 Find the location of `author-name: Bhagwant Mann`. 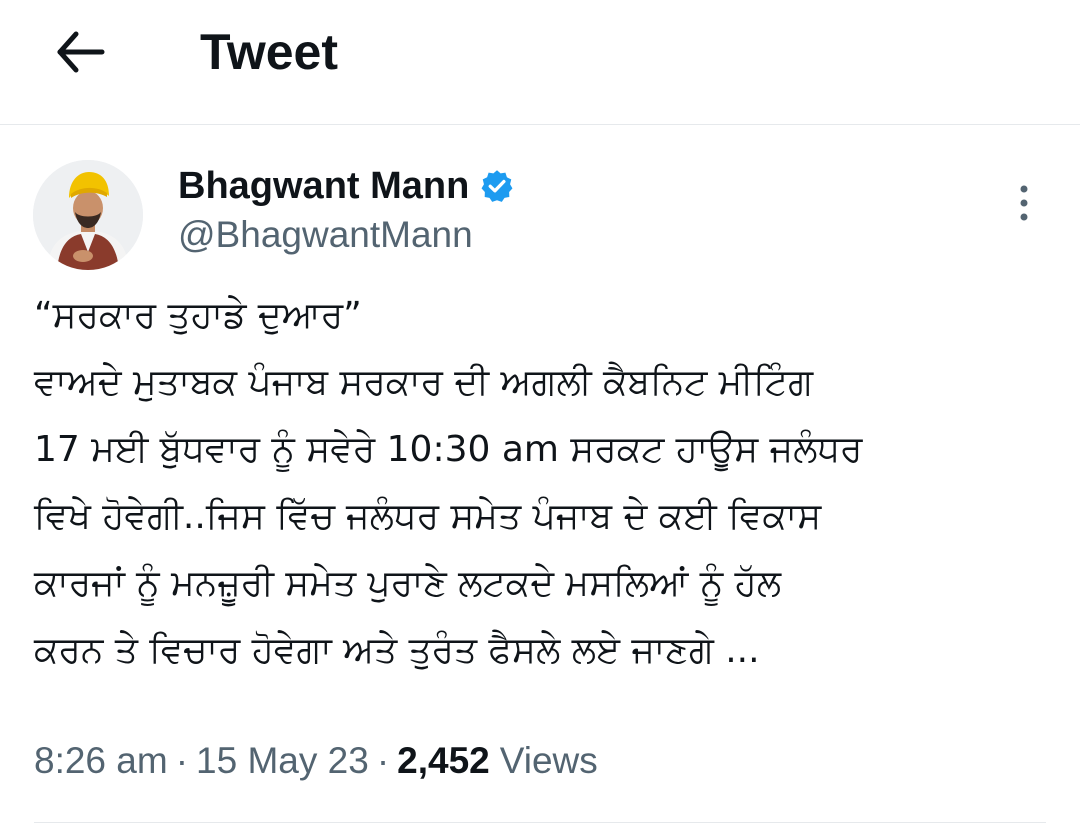

author-name: Bhagwant Mann is located at coordinates (323, 186).